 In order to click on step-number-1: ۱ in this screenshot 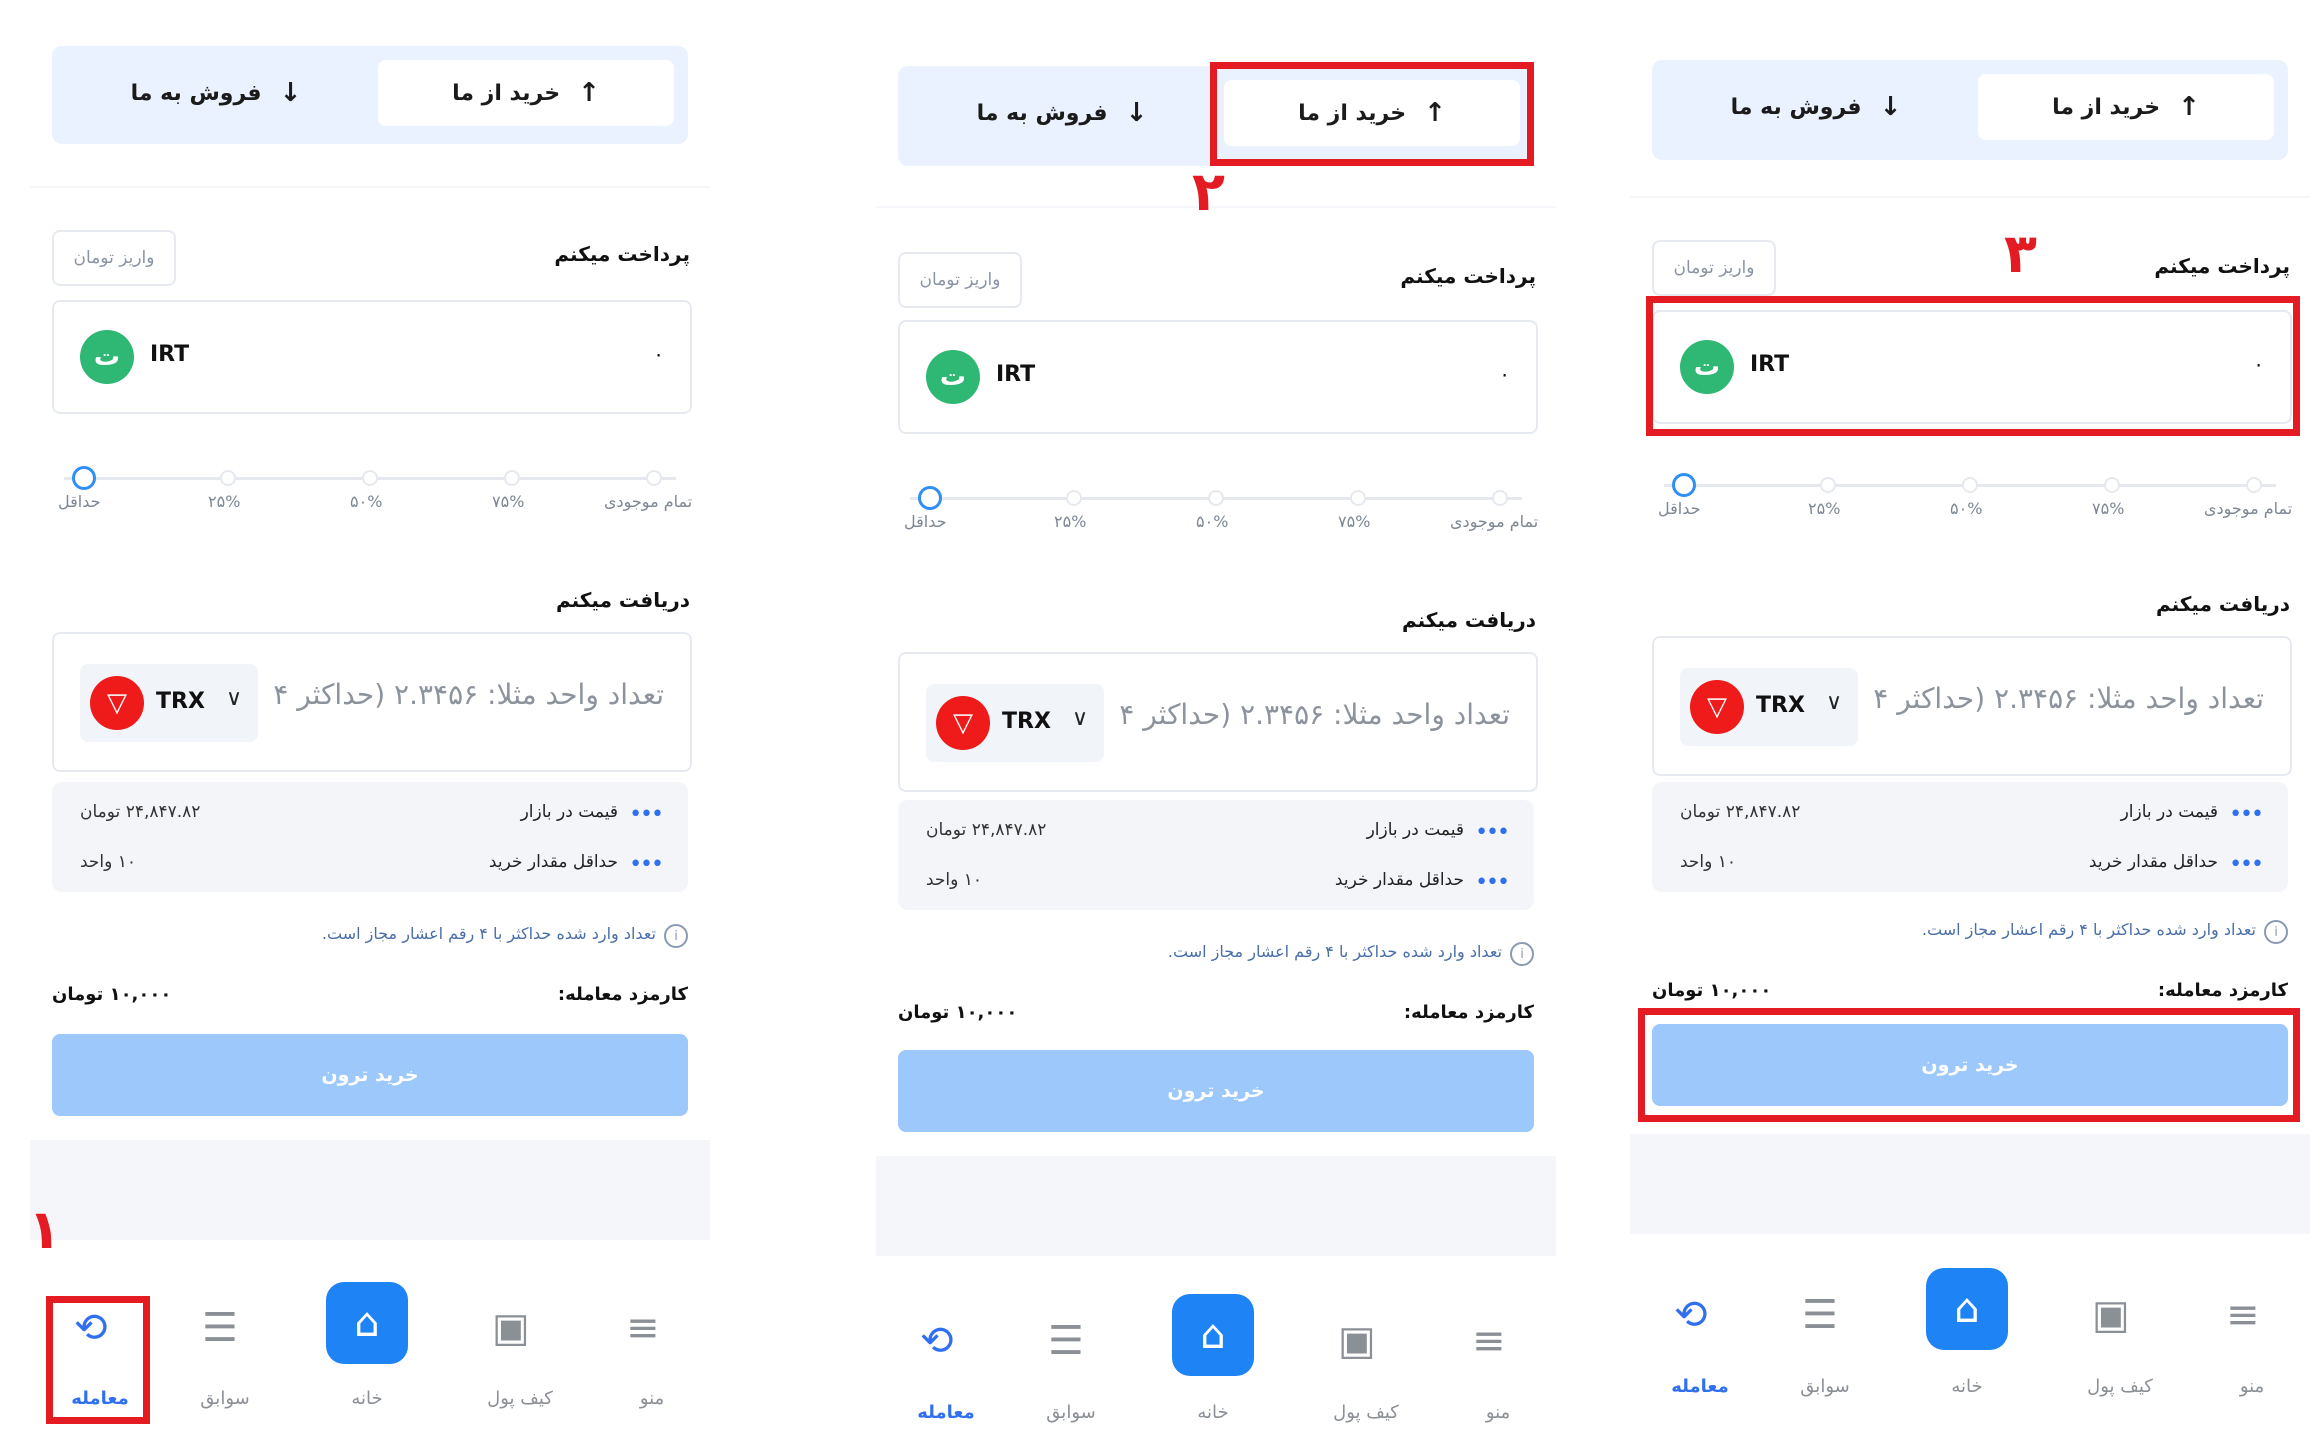, I will do `click(44, 1229)`.